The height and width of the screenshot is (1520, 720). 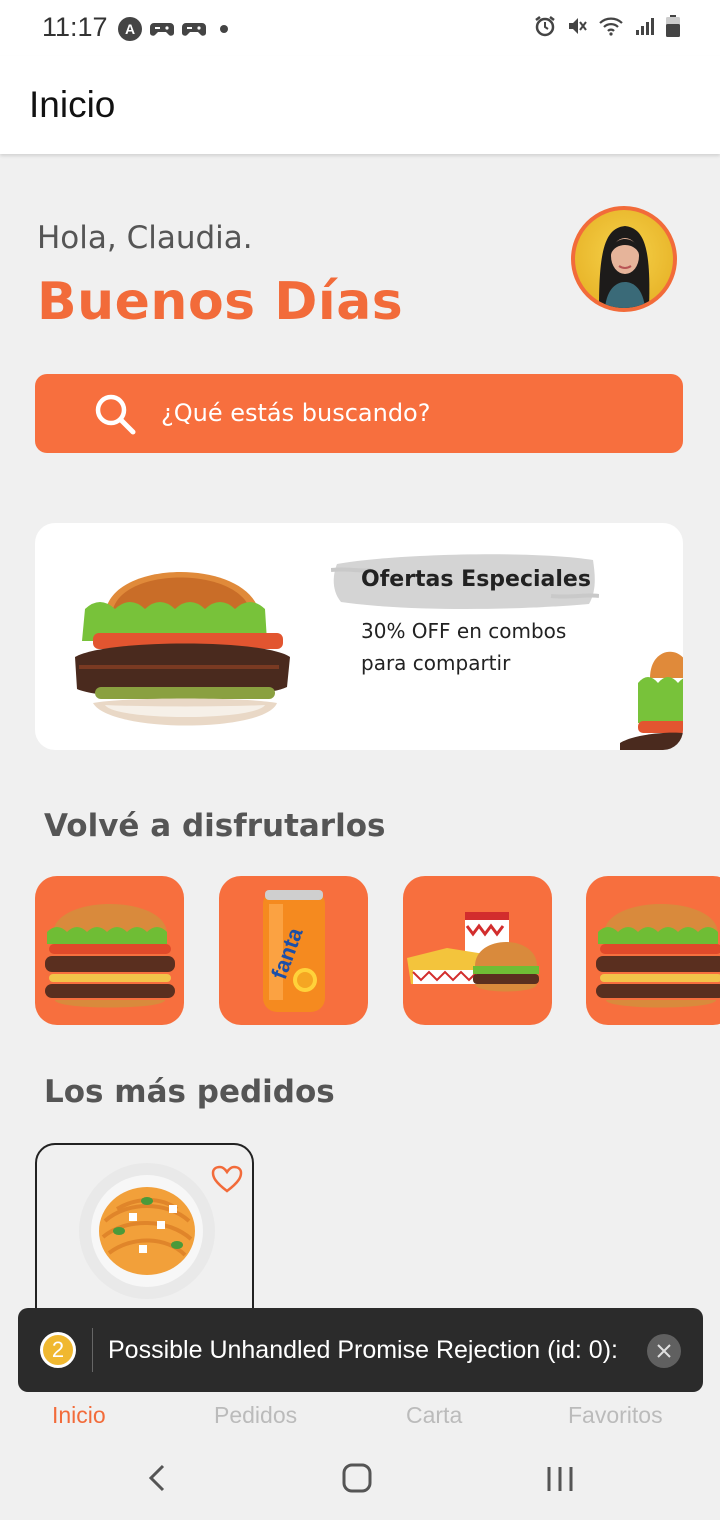 I want to click on spaghetti-image, so click(x=147, y=1231).